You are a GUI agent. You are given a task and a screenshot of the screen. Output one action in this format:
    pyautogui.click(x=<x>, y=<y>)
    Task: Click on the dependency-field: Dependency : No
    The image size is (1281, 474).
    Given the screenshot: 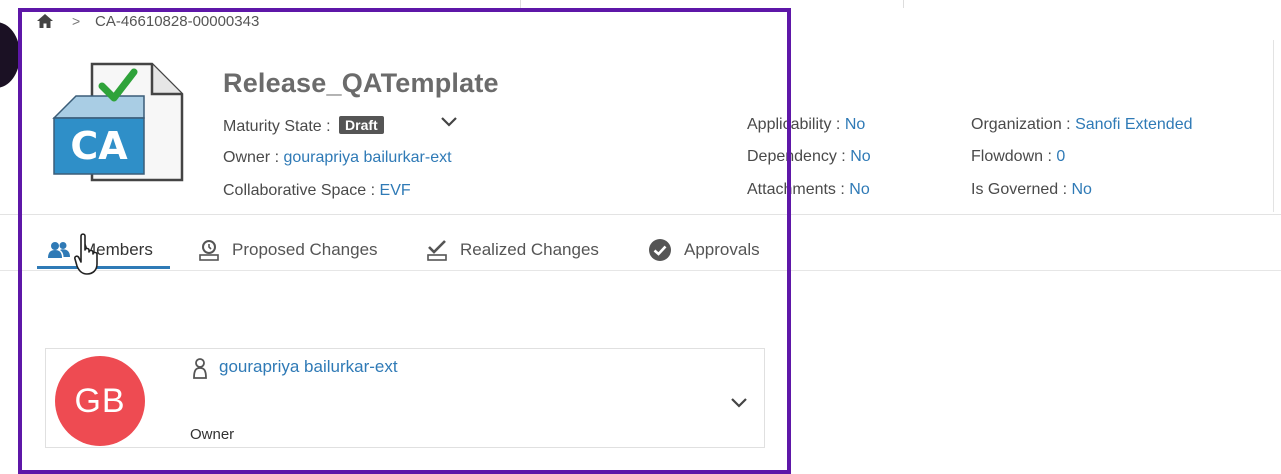 What is the action you would take?
    pyautogui.click(x=809, y=157)
    